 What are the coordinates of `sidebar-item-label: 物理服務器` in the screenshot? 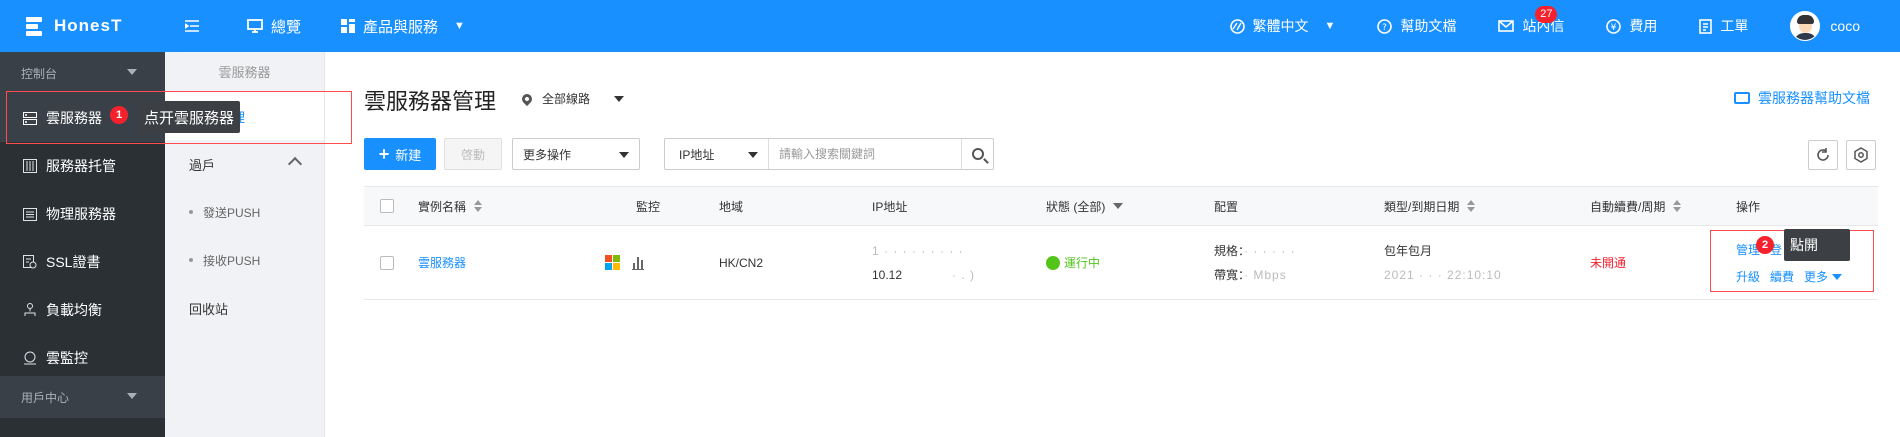 It's located at (81, 214).